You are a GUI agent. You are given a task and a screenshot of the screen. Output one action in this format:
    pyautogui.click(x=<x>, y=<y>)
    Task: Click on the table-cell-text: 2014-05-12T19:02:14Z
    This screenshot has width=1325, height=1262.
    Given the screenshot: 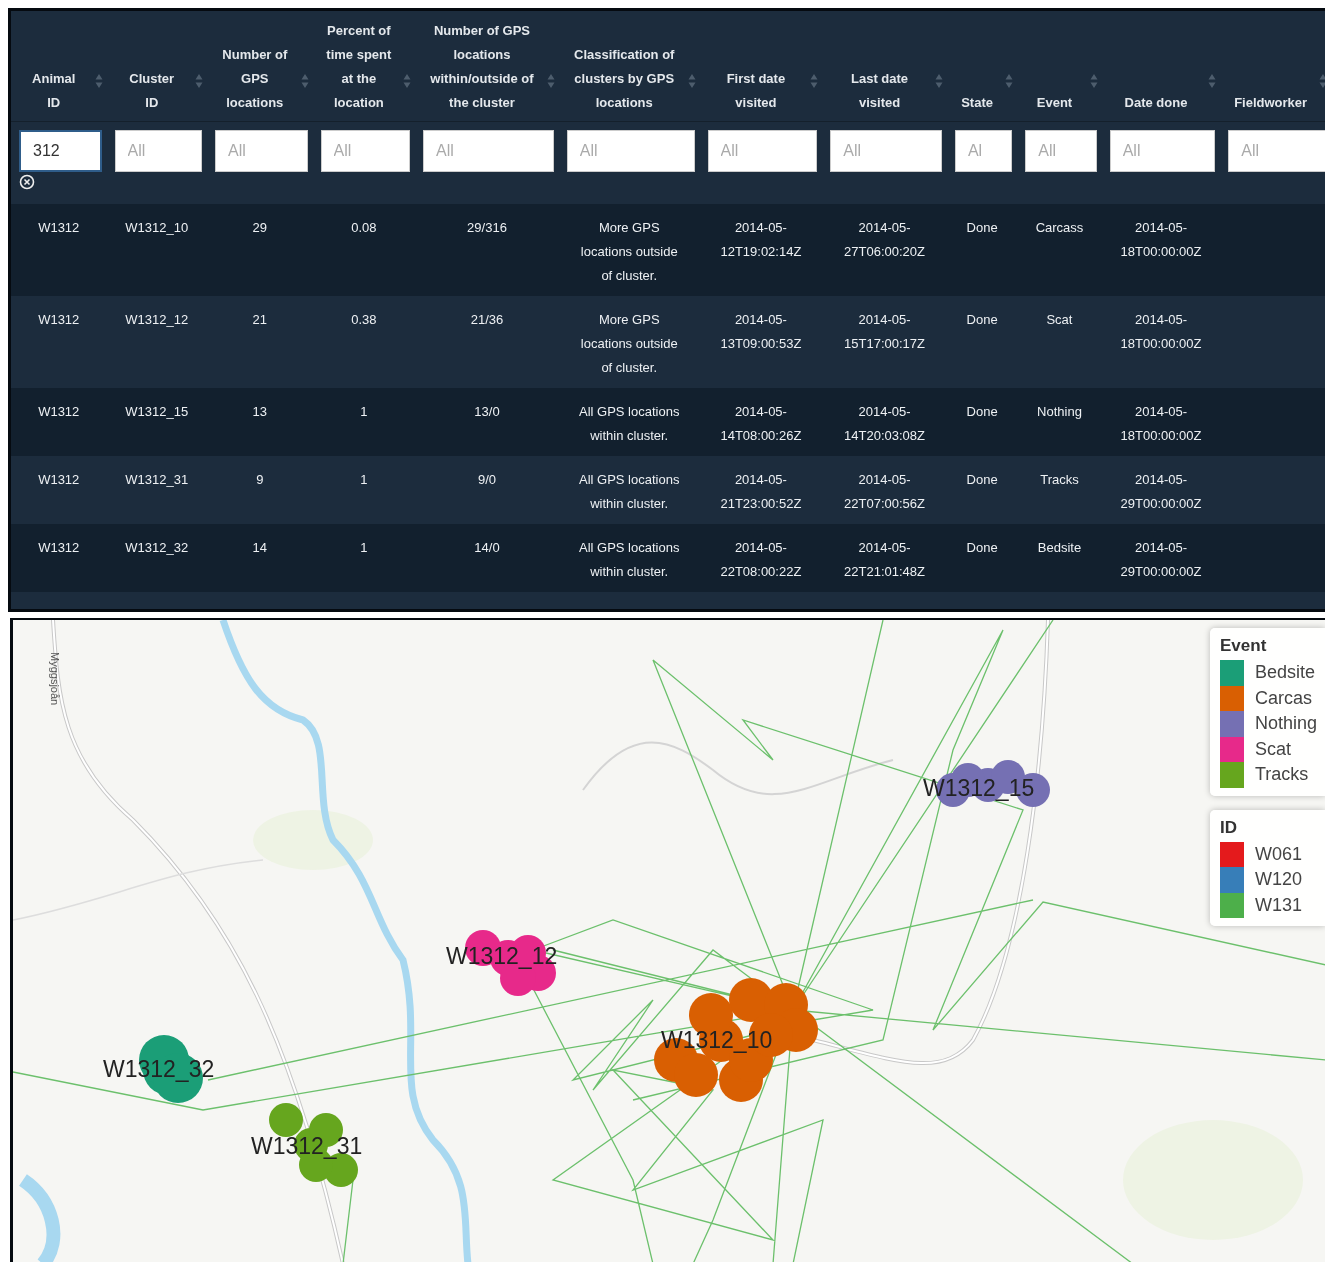 What is the action you would take?
    pyautogui.click(x=761, y=240)
    